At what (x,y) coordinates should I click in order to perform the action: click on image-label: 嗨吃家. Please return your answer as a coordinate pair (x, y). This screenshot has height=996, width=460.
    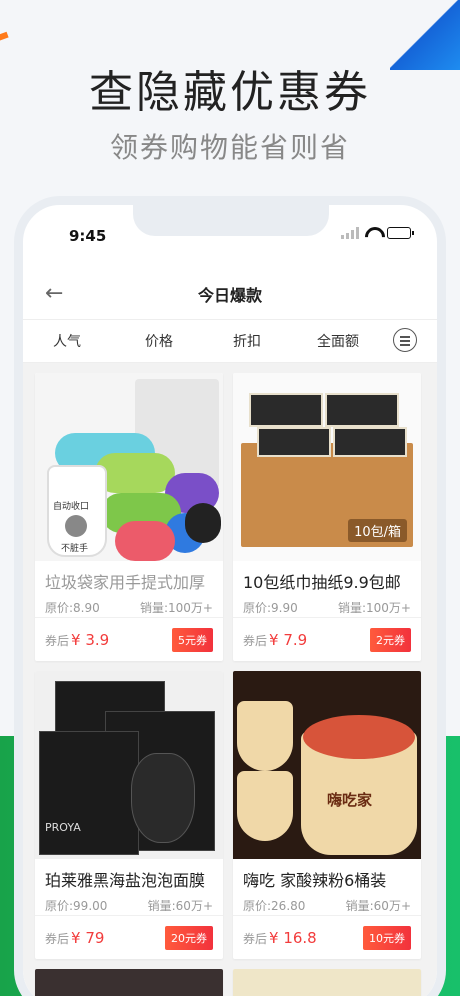
    Looking at the image, I should click on (350, 800).